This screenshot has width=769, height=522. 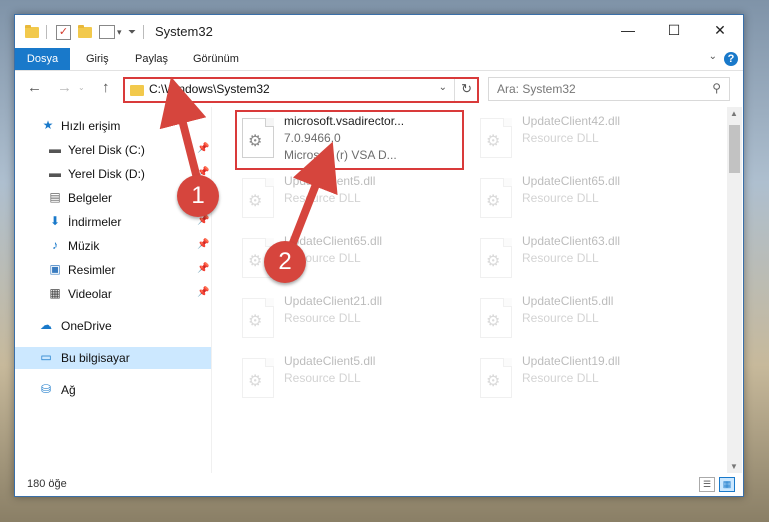 What do you see at coordinates (301, 90) in the screenshot?
I see `address-bar: C:\Windows\System32 ⌄ ↻` at bounding box center [301, 90].